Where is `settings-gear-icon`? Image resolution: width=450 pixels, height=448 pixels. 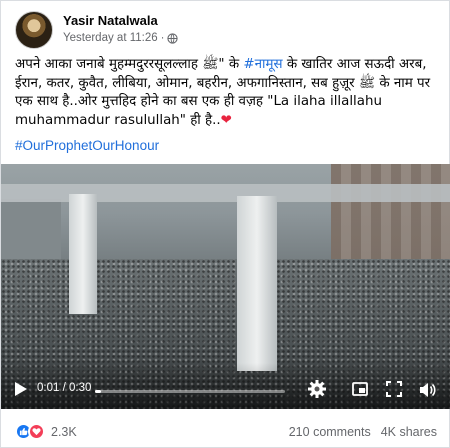 settings-gear-icon is located at coordinates (317, 389).